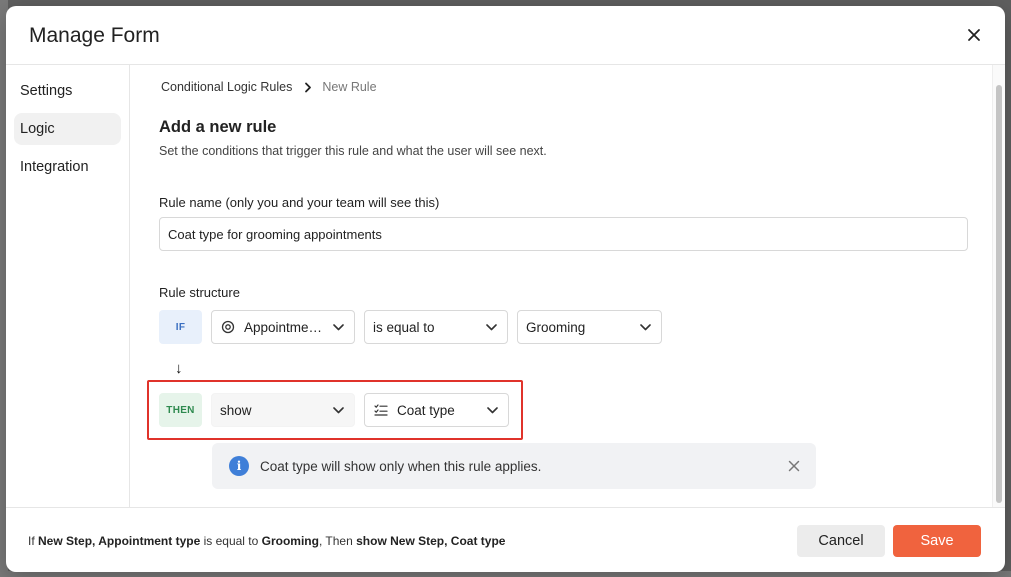 Image resolution: width=1011 pixels, height=577 pixels. I want to click on modal-title: Manage Form, so click(94, 35).